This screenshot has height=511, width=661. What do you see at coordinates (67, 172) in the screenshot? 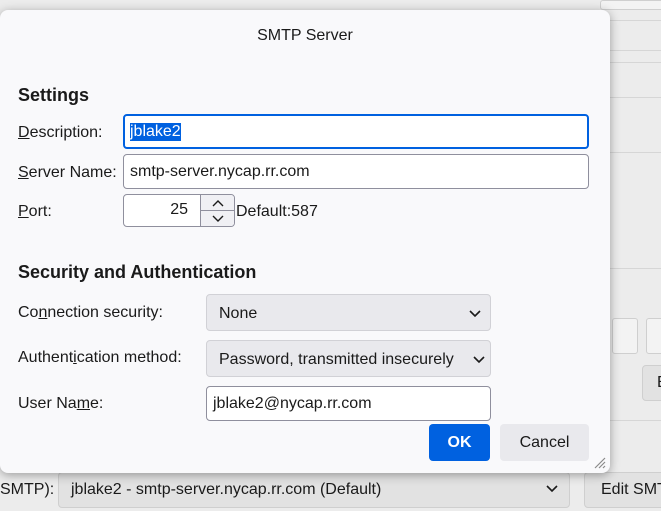
I see `server-name-label: Server Name:` at bounding box center [67, 172].